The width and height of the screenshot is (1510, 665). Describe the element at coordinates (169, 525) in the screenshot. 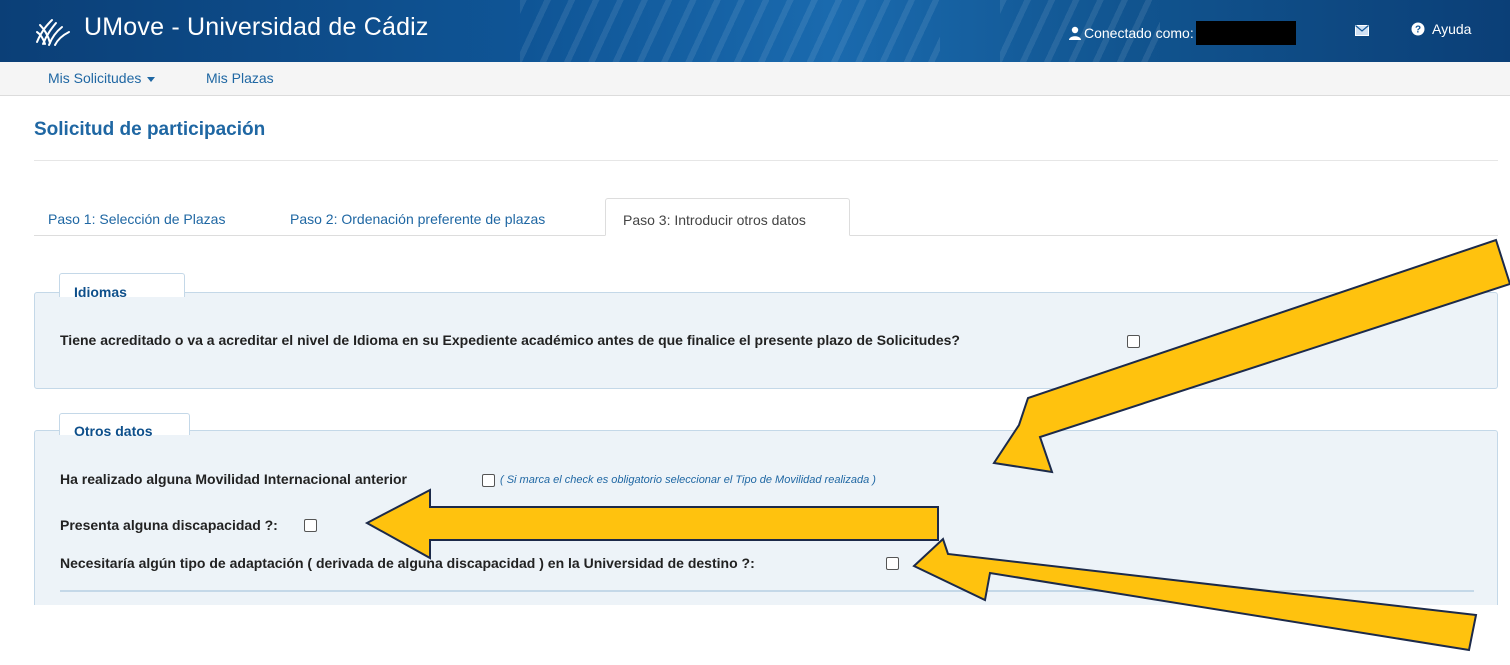

I see `discapacidad-question: Presenta alguna discapacidad ?:` at that location.